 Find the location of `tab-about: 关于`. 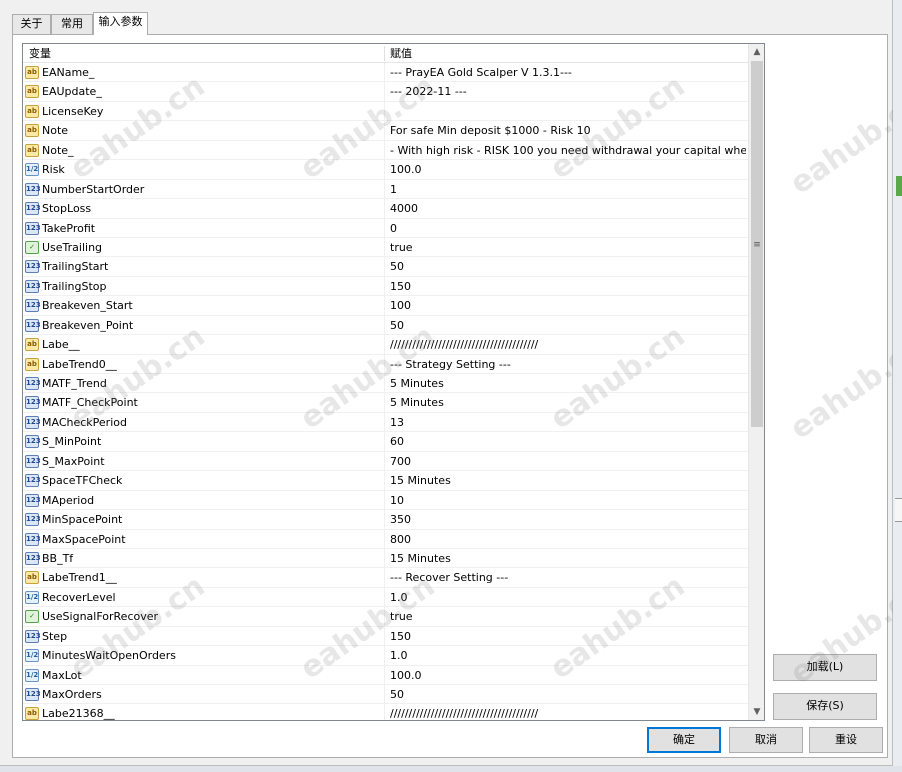

tab-about: 关于 is located at coordinates (31, 24).